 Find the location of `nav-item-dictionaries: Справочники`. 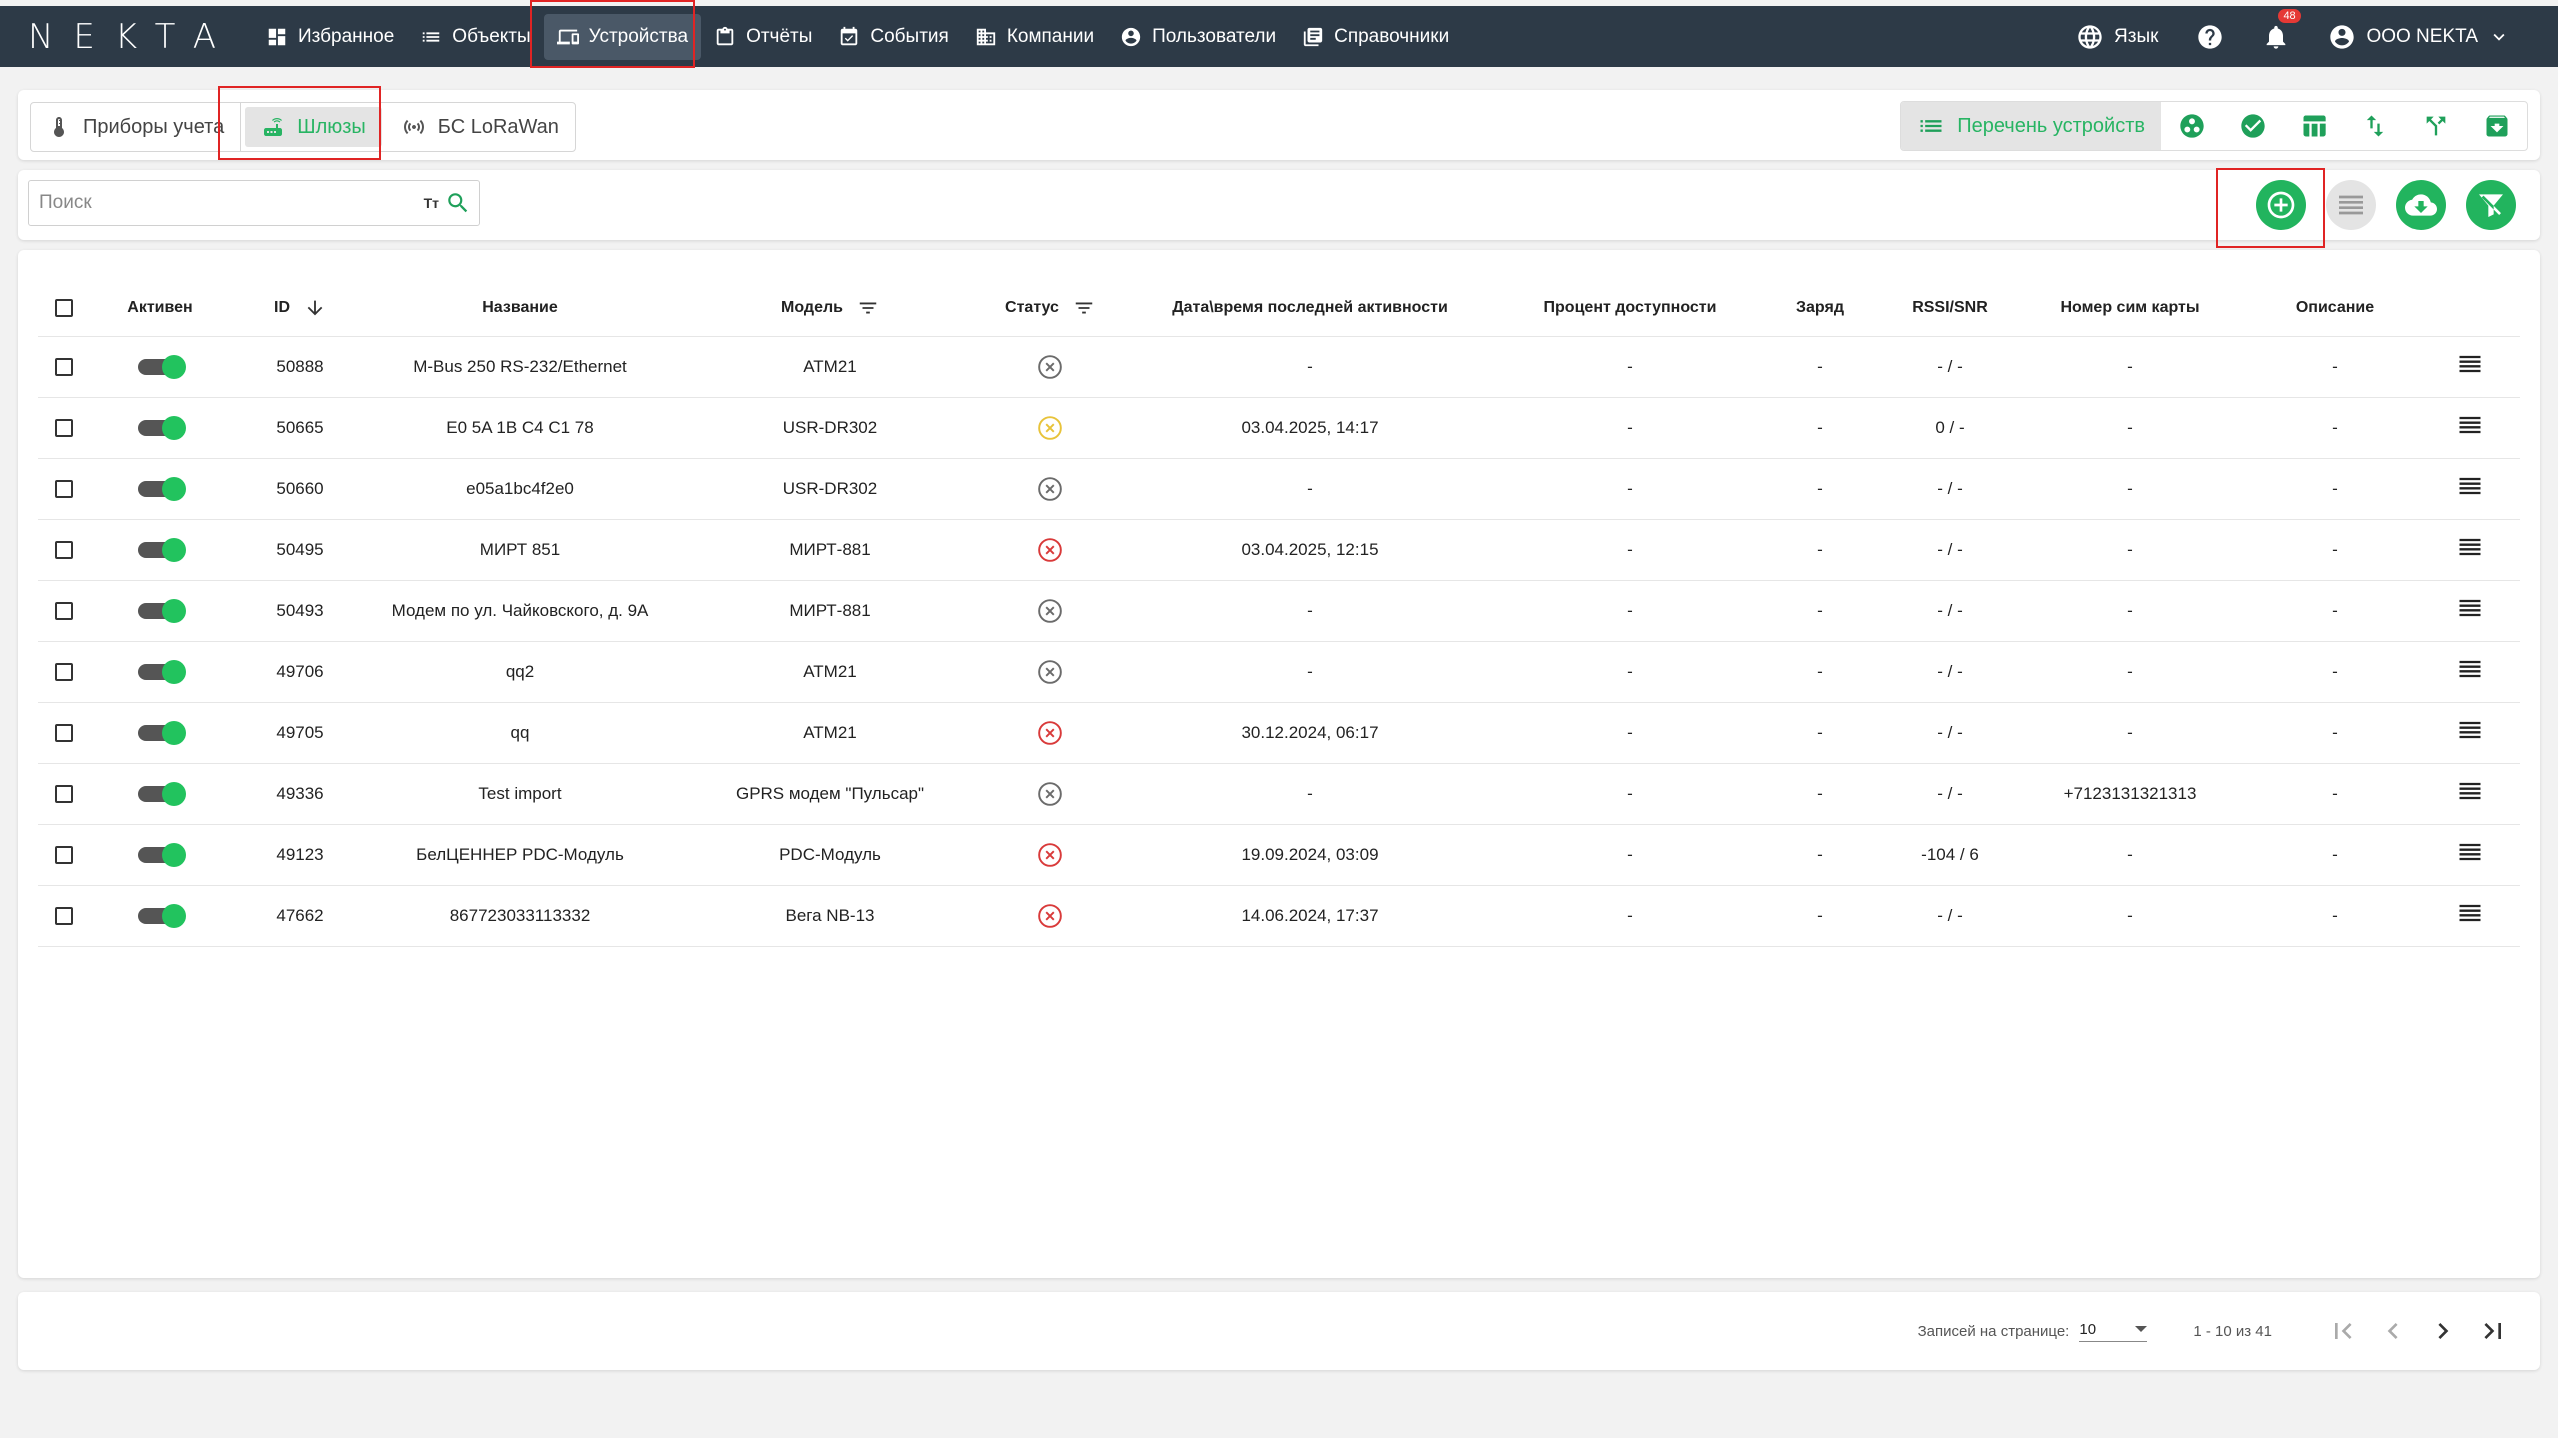

nav-item-dictionaries: Справочники is located at coordinates (1375, 37).